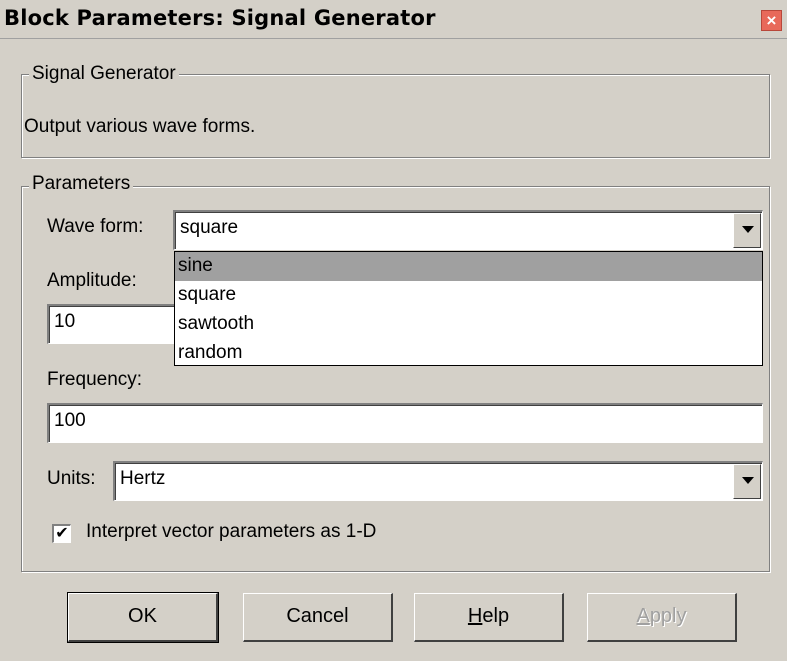 Image resolution: width=787 pixels, height=661 pixels. Describe the element at coordinates (81, 184) in the screenshot. I see `parameters-legend: Parameters` at that location.